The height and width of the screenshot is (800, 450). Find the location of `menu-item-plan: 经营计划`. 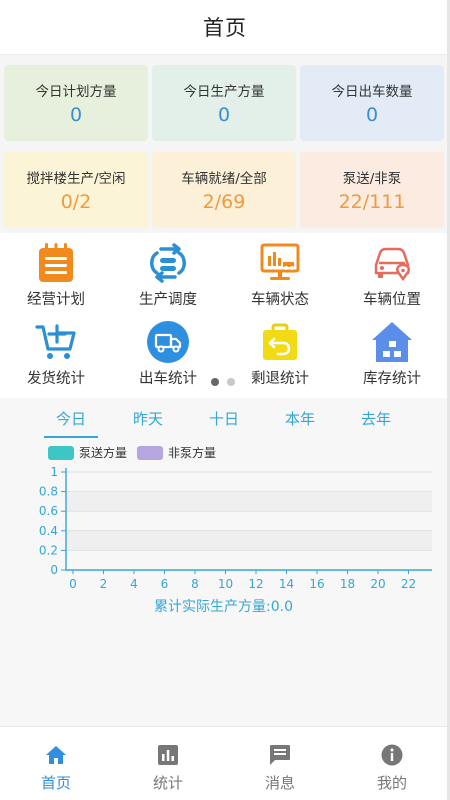

menu-item-plan: 经营计划 is located at coordinates (56, 275).